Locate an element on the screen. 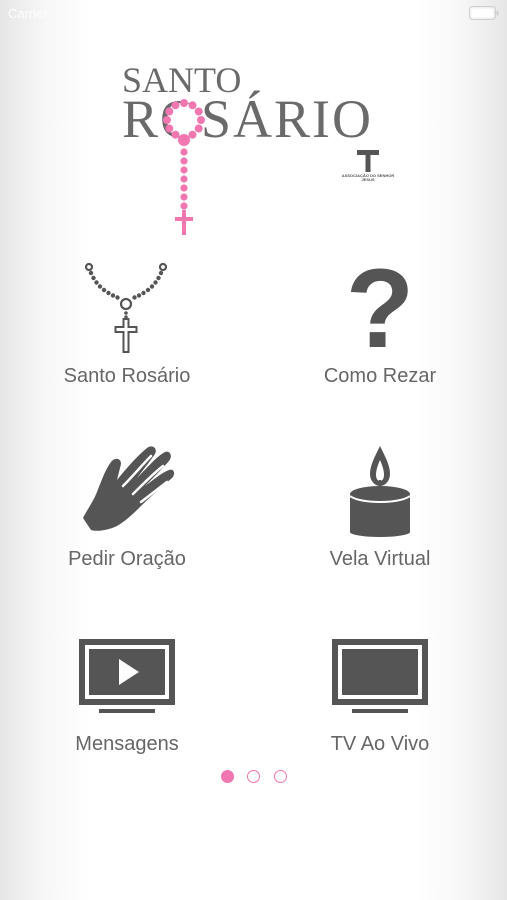 Image resolution: width=507 pixels, height=900 pixels. menu-item-label: Santo Rosário is located at coordinates (127, 376).